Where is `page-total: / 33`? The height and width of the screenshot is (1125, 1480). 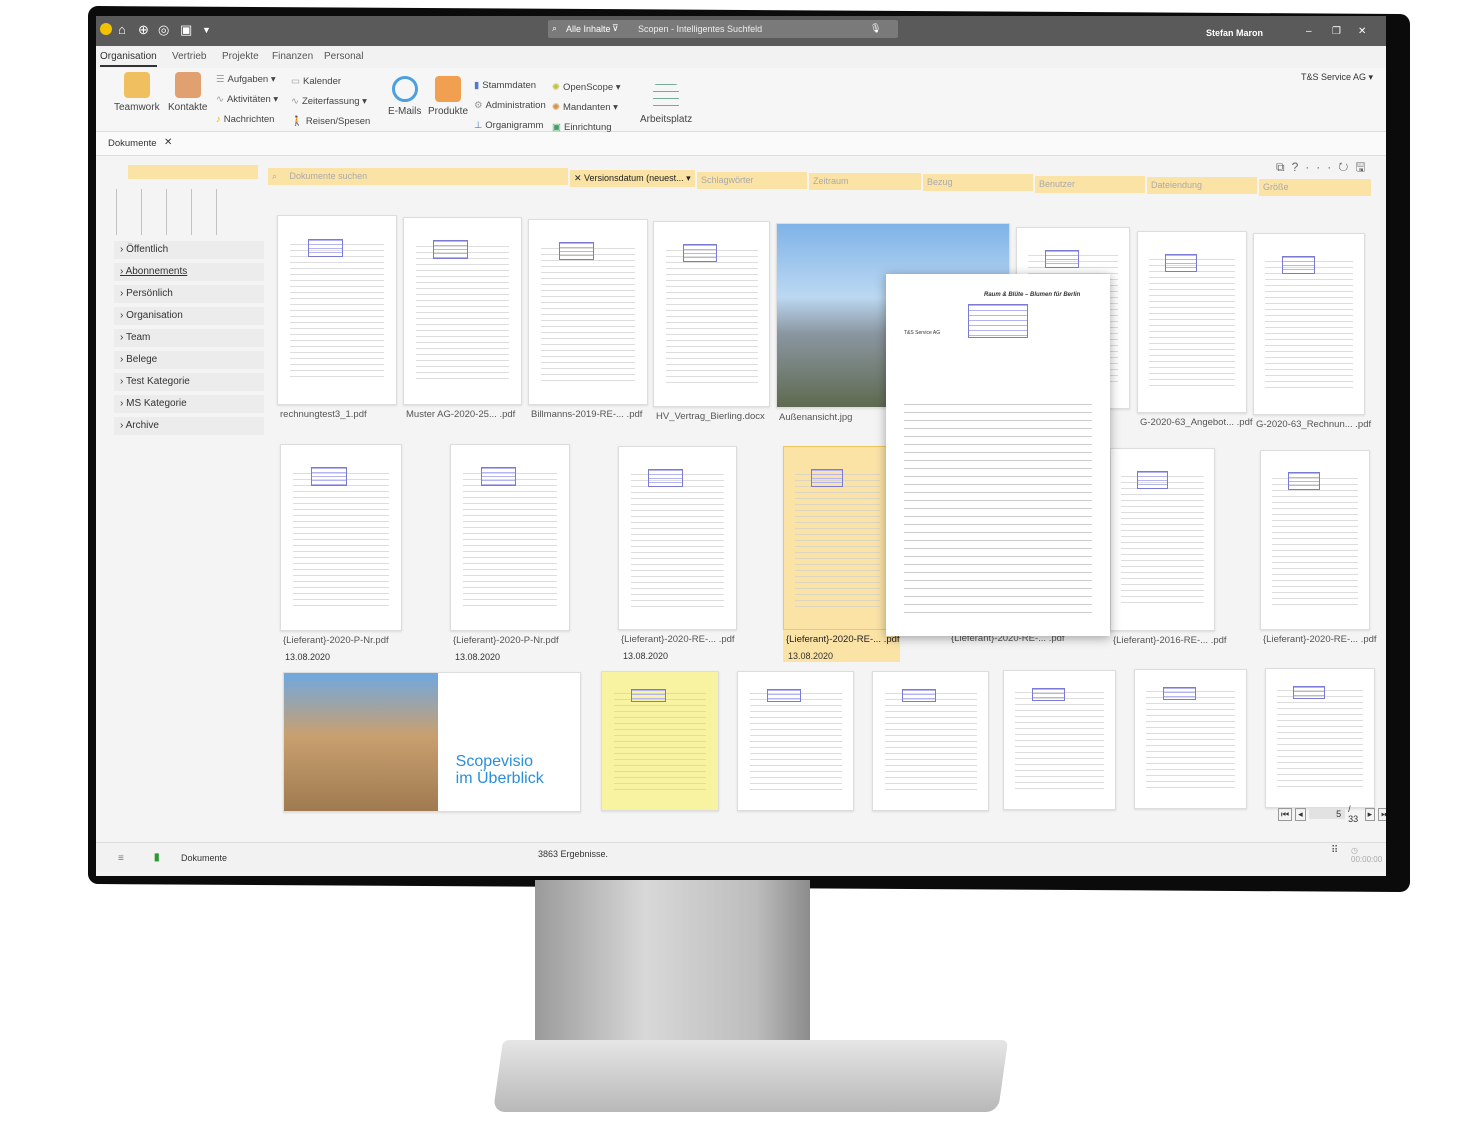
page-total: / 33 is located at coordinates (1353, 814).